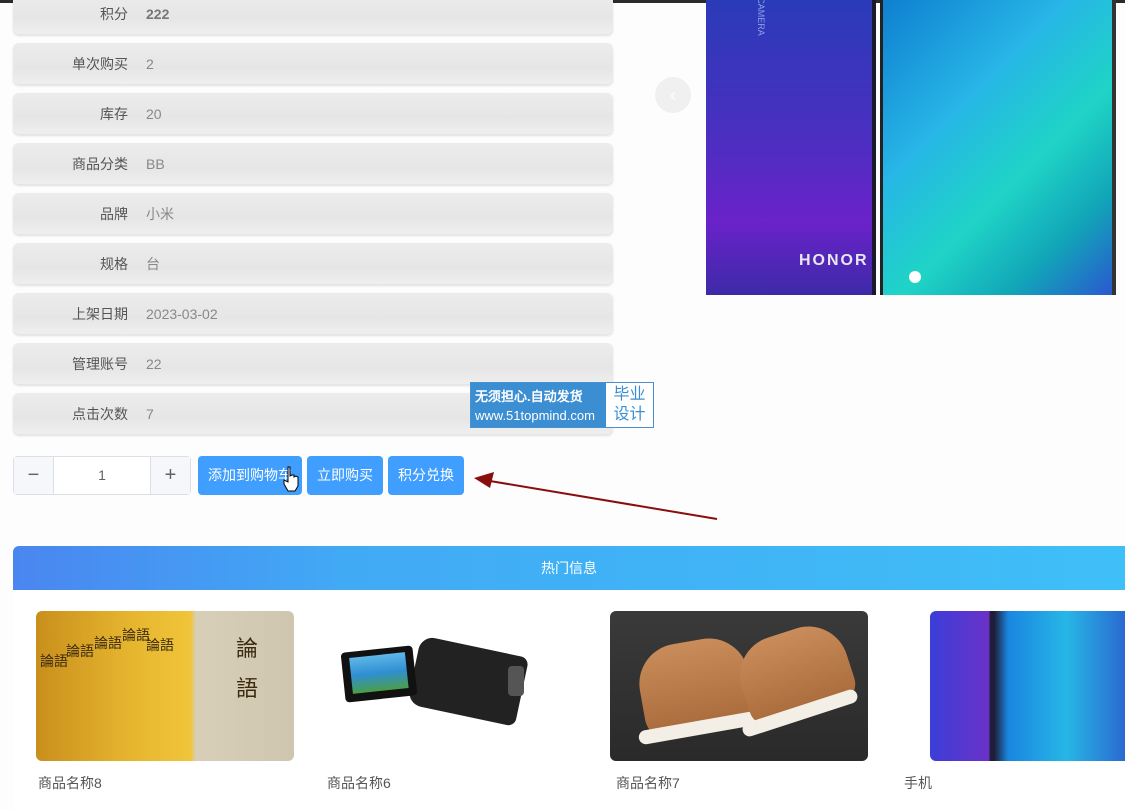  What do you see at coordinates (165, 686) in the screenshot?
I see `product-image: 論語 論語 論語 論語 論語 論 語` at bounding box center [165, 686].